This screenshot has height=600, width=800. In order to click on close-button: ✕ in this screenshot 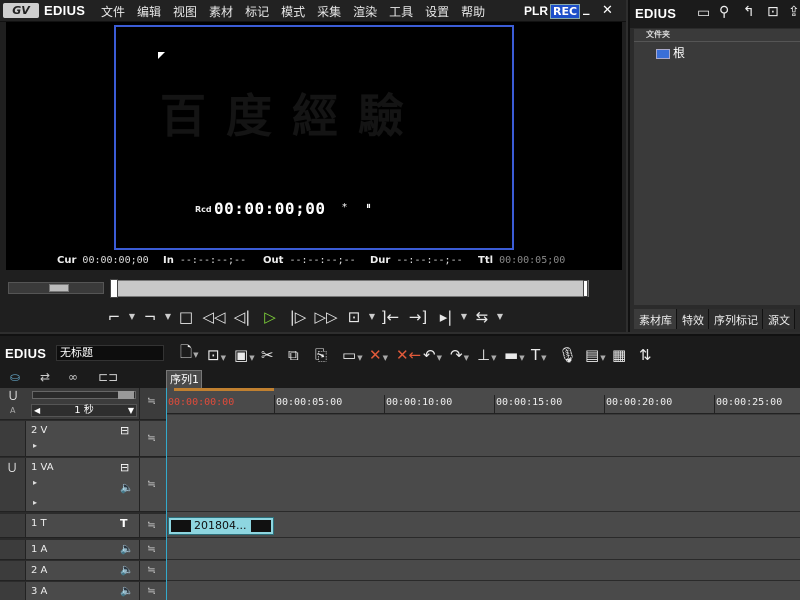, I will do `click(607, 10)`.